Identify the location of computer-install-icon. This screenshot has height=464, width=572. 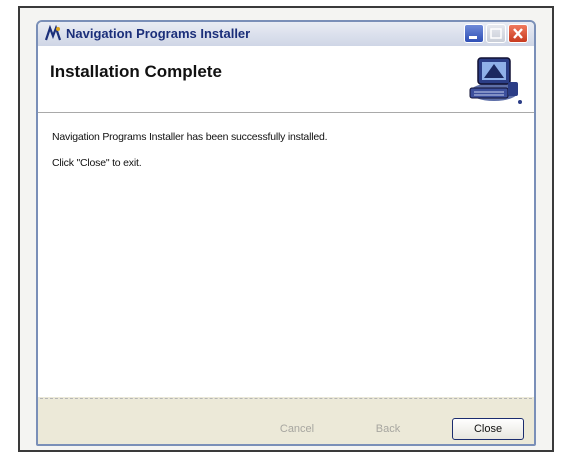
(495, 80).